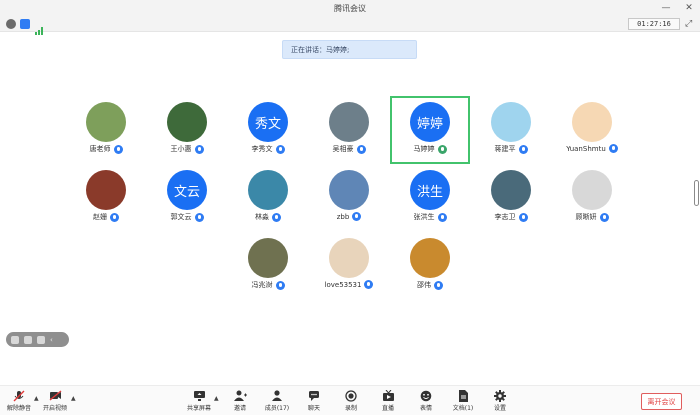  I want to click on invite-icon, so click(240, 395).